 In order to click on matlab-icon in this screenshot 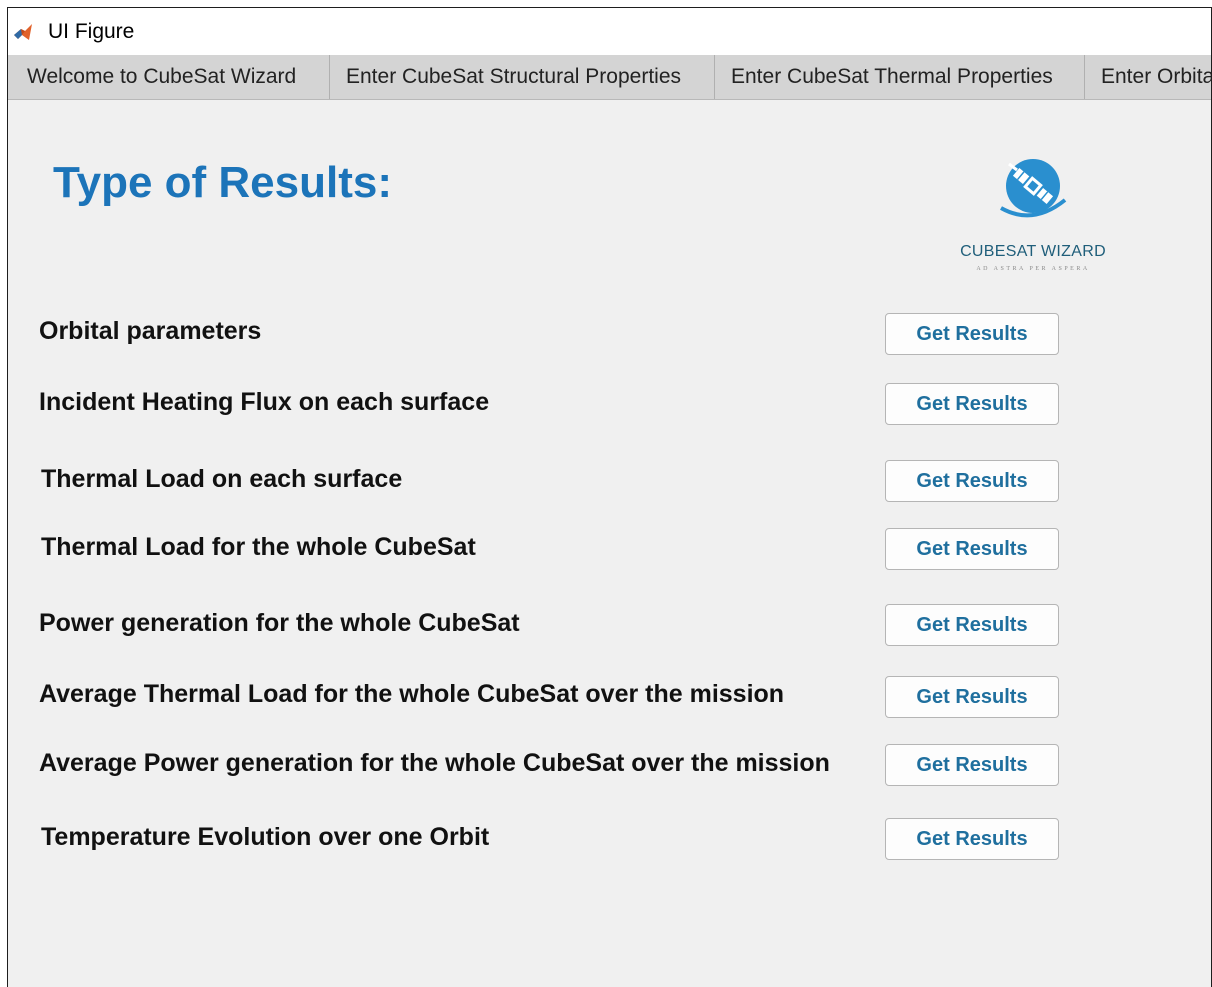, I will do `click(23, 33)`.